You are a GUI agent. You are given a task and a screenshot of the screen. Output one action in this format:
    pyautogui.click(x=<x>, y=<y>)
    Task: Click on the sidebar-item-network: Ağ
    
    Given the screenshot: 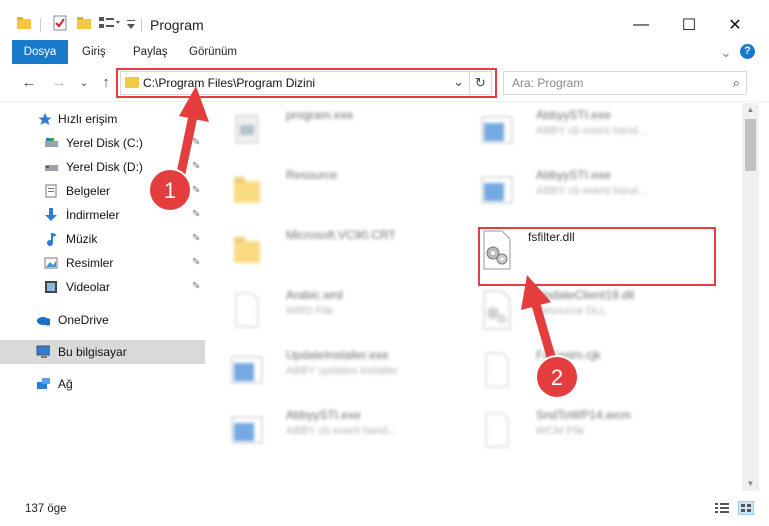 What is the action you would take?
    pyautogui.click(x=102, y=384)
    